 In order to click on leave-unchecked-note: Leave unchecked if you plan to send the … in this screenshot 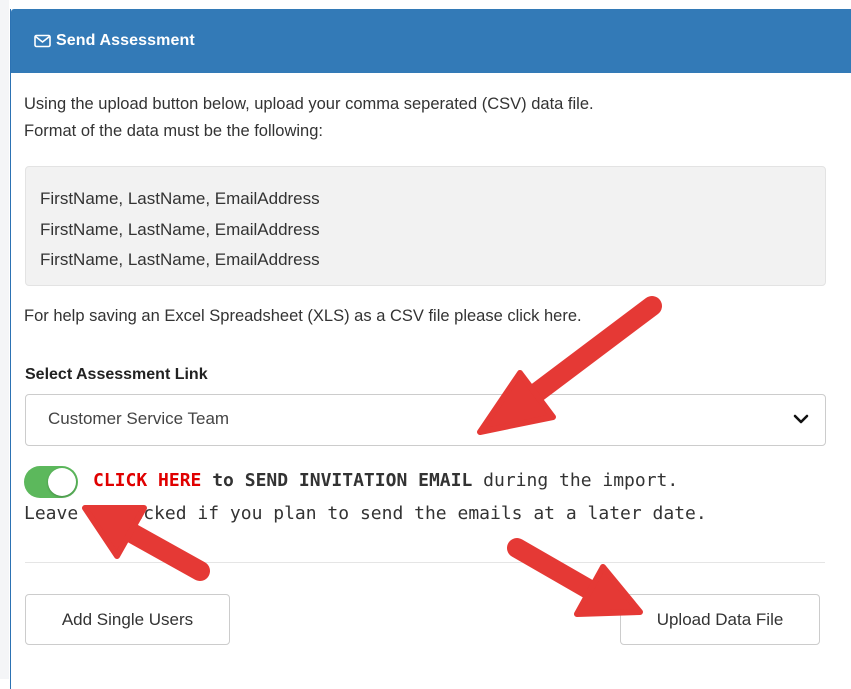, I will do `click(365, 513)`.